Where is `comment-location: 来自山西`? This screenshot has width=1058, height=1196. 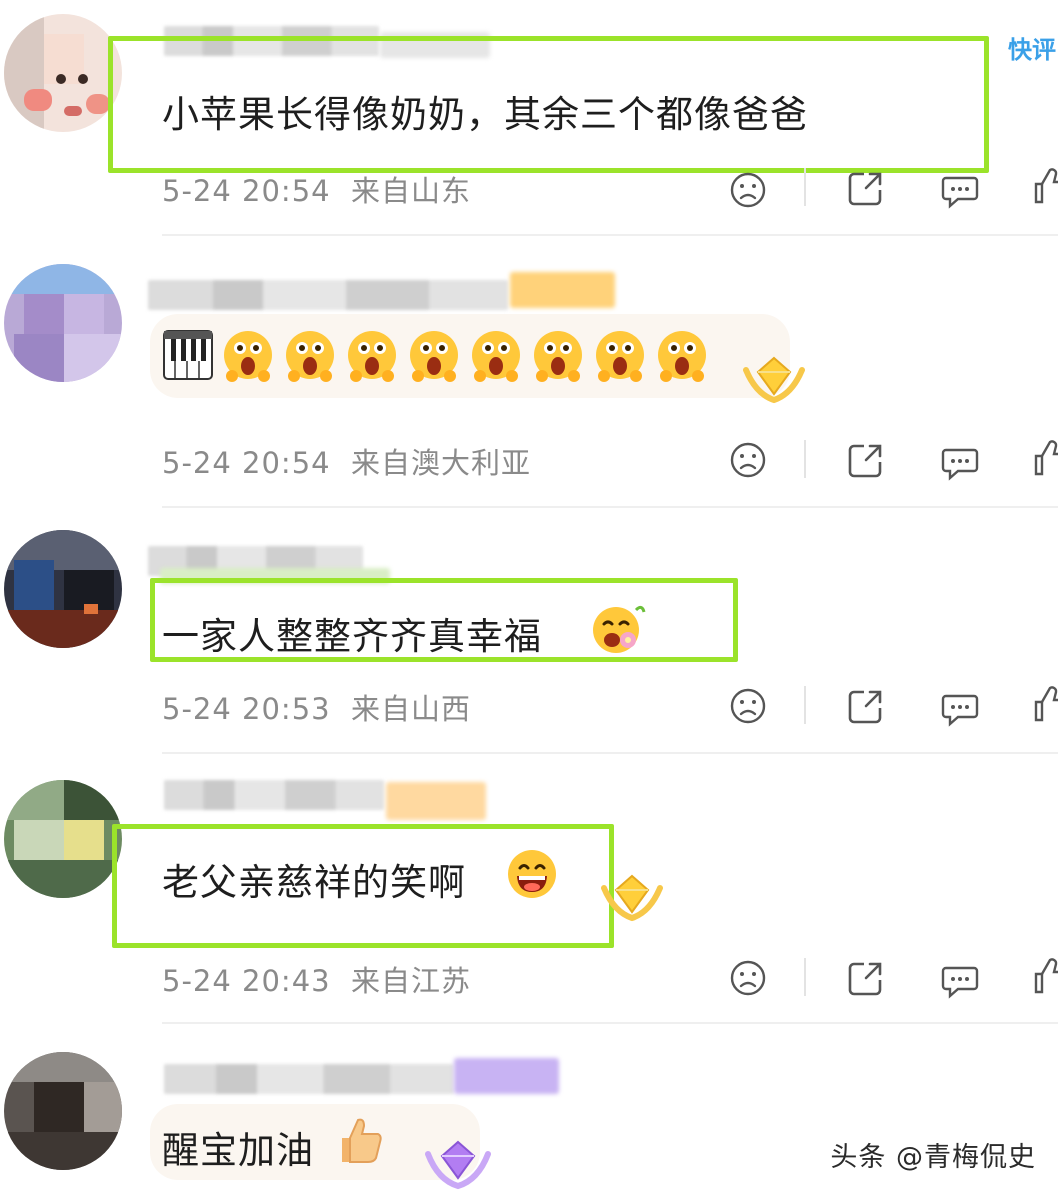 comment-location: 来自山西 is located at coordinates (411, 709).